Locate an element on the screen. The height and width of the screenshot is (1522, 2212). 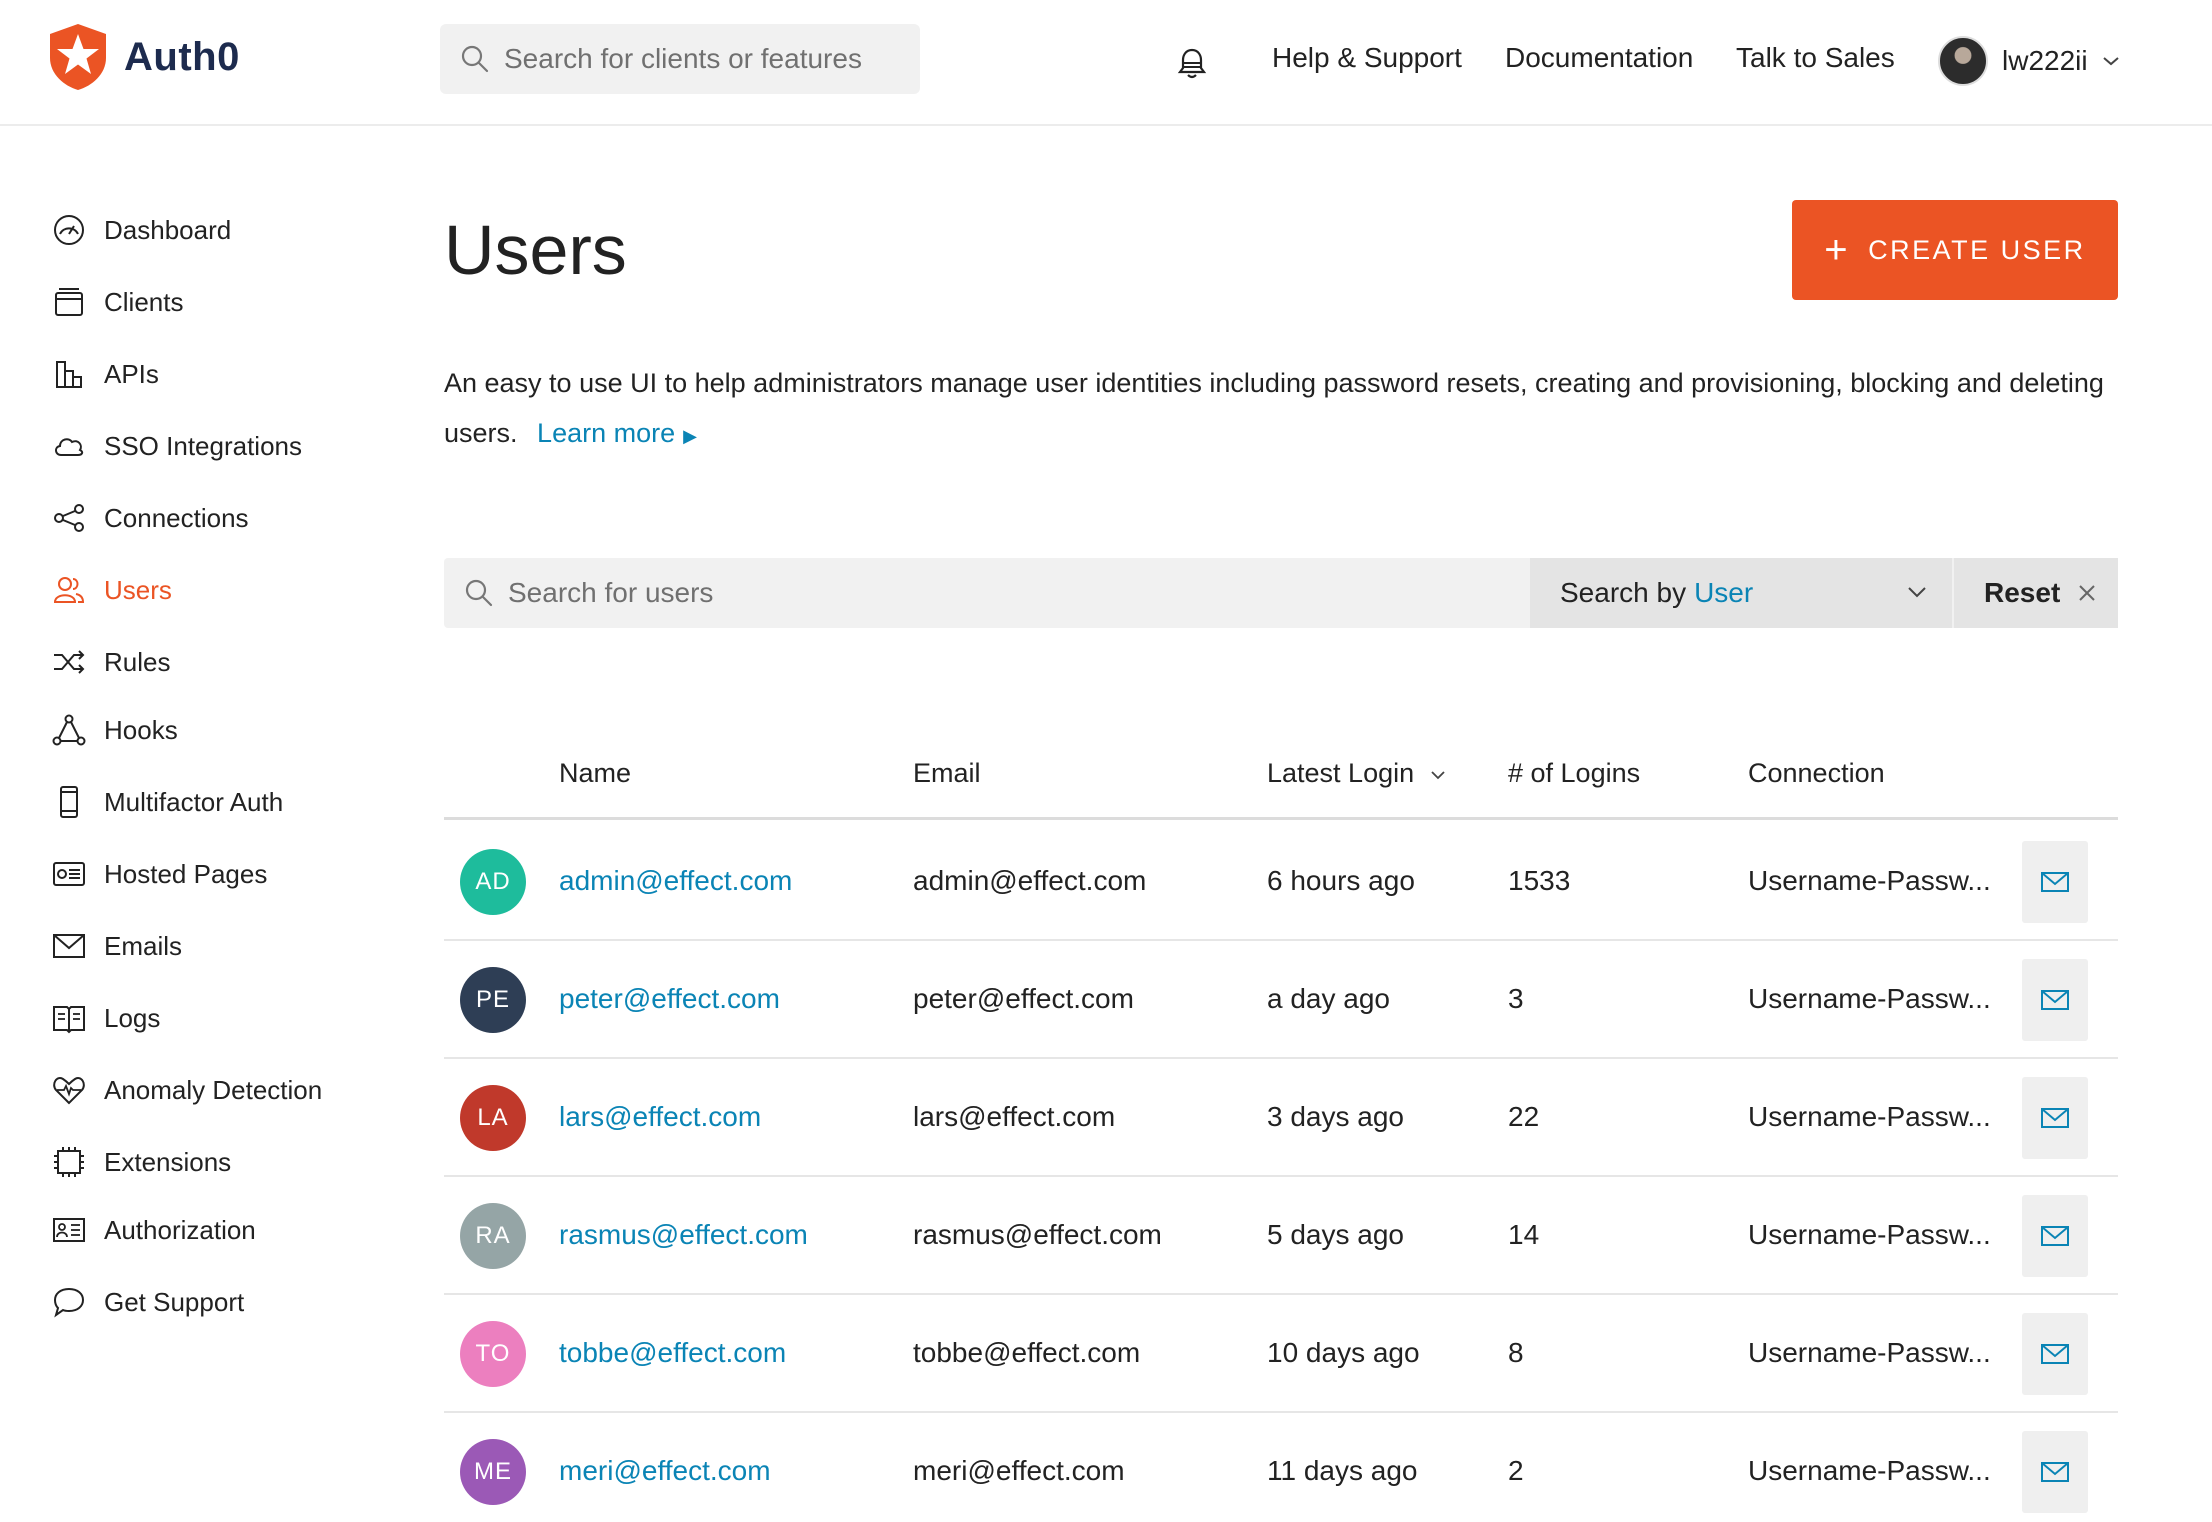
sidebar-item-get-support: Get Support is located at coordinates (148, 1302).